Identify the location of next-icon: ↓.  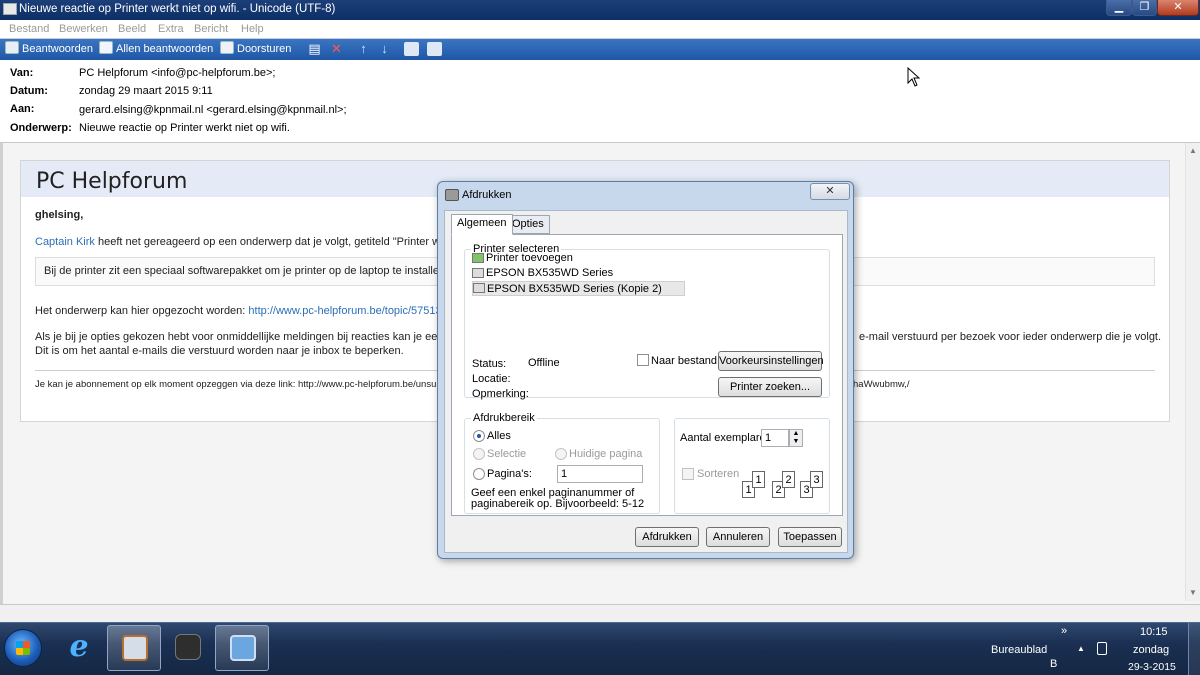
(384, 49).